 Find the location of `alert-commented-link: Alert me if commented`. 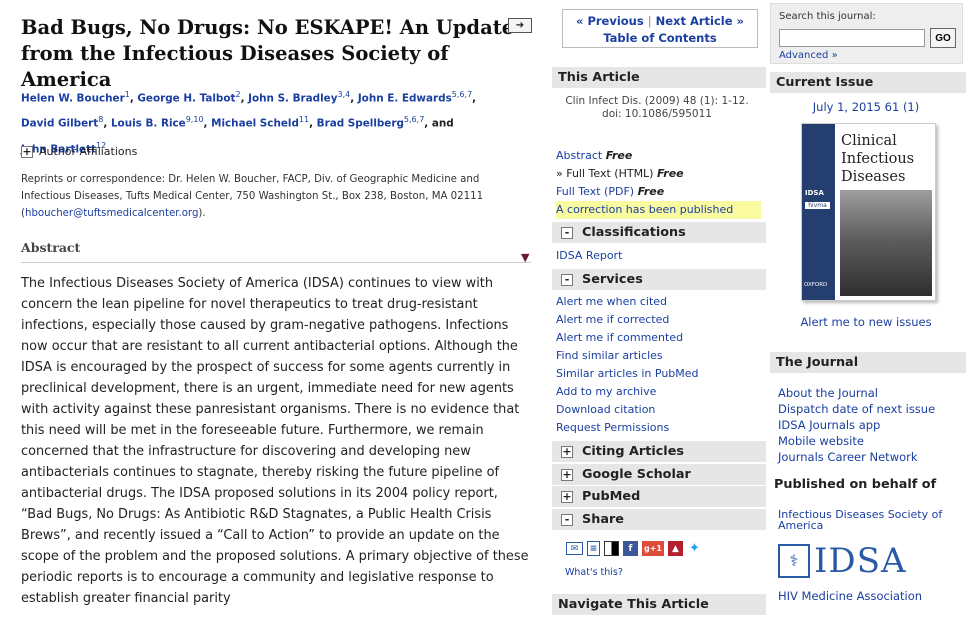

alert-commented-link: Alert me if commented is located at coordinates (619, 337).